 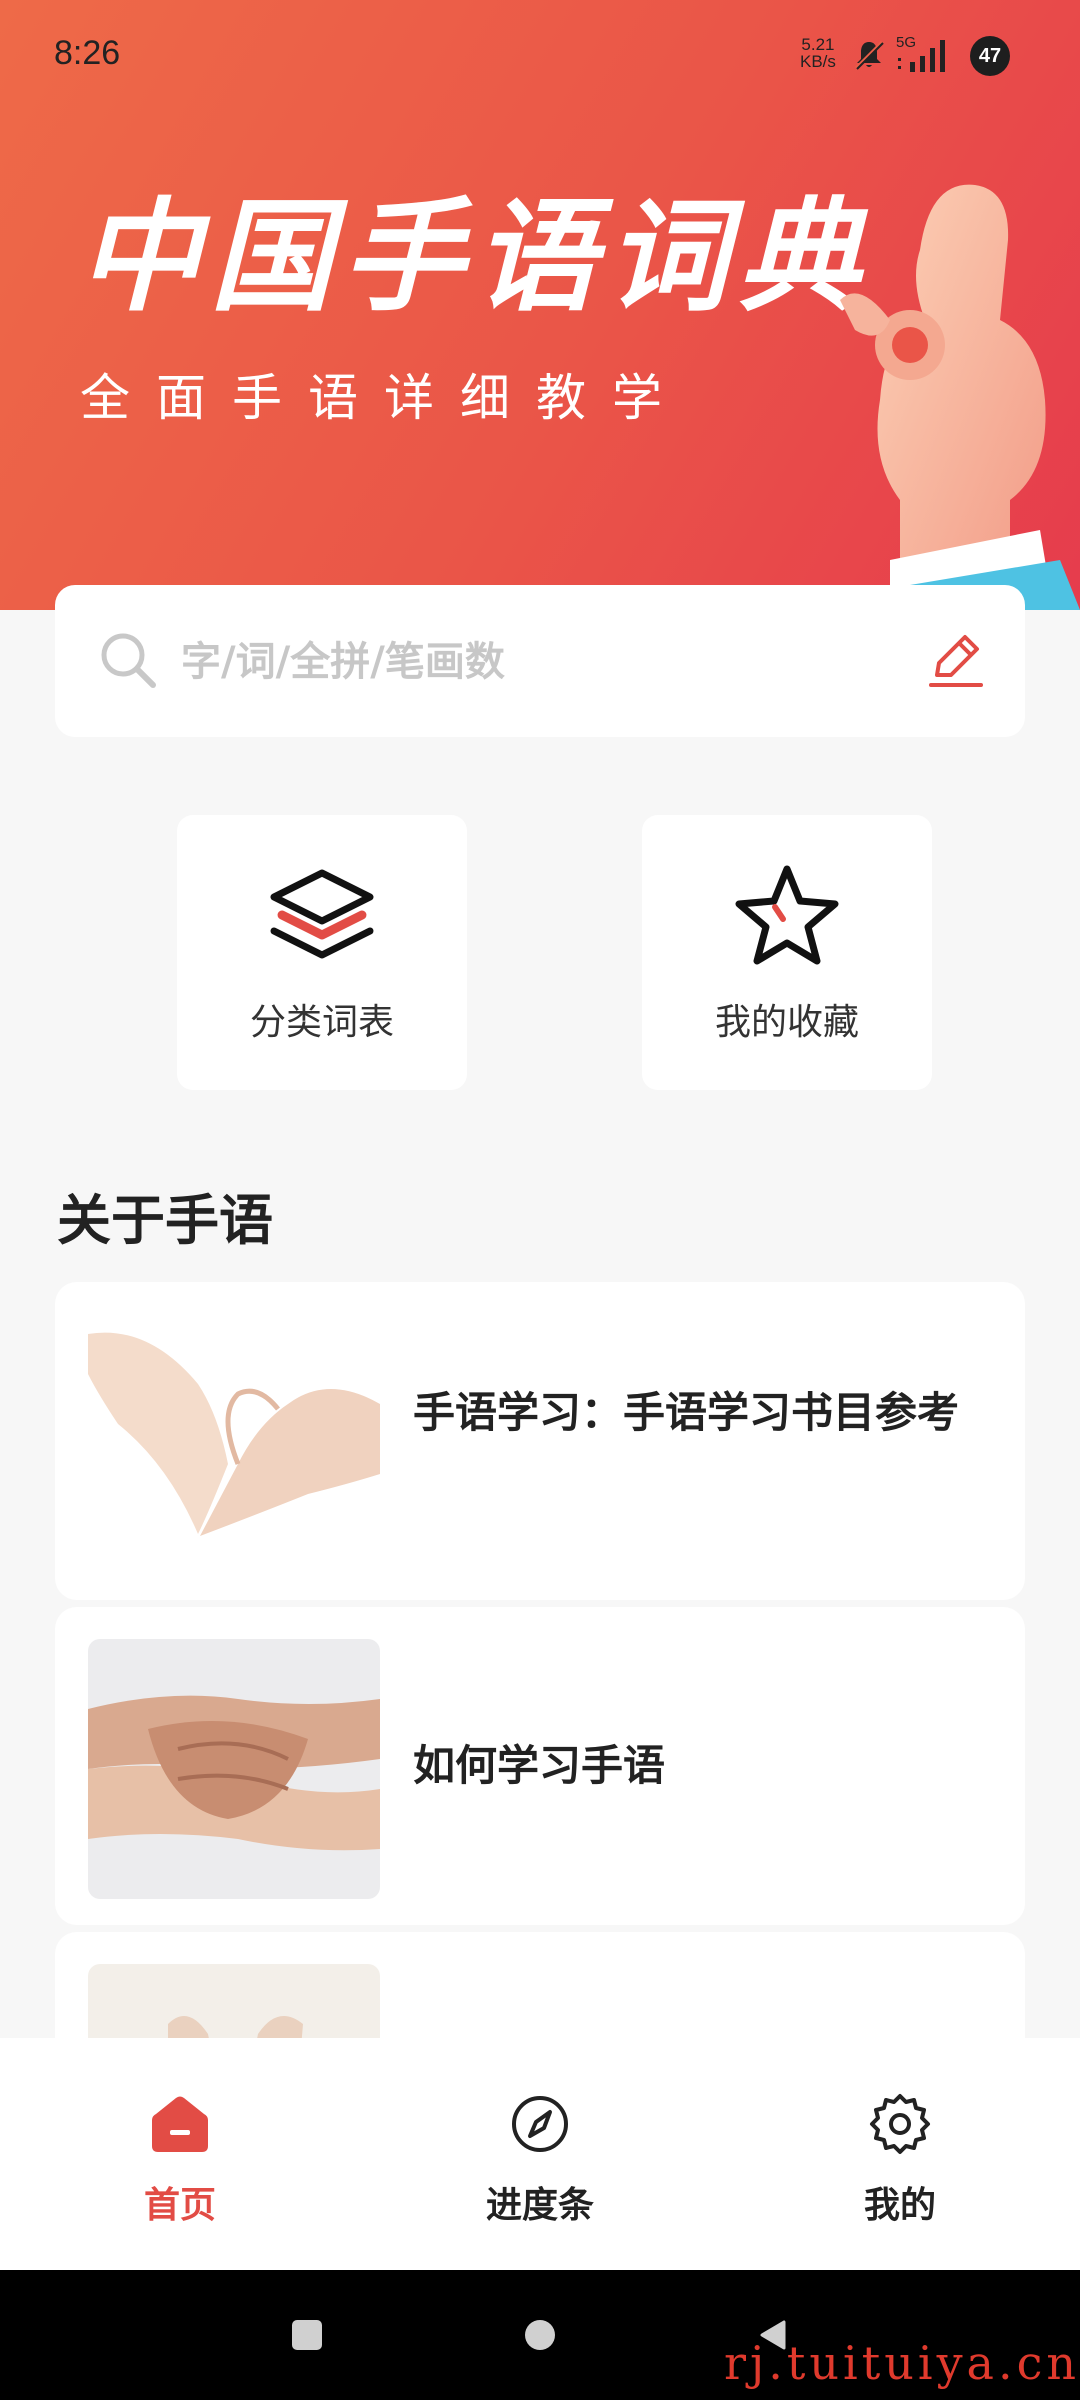 I want to click on nav-label: 首页, so click(x=179, y=2205).